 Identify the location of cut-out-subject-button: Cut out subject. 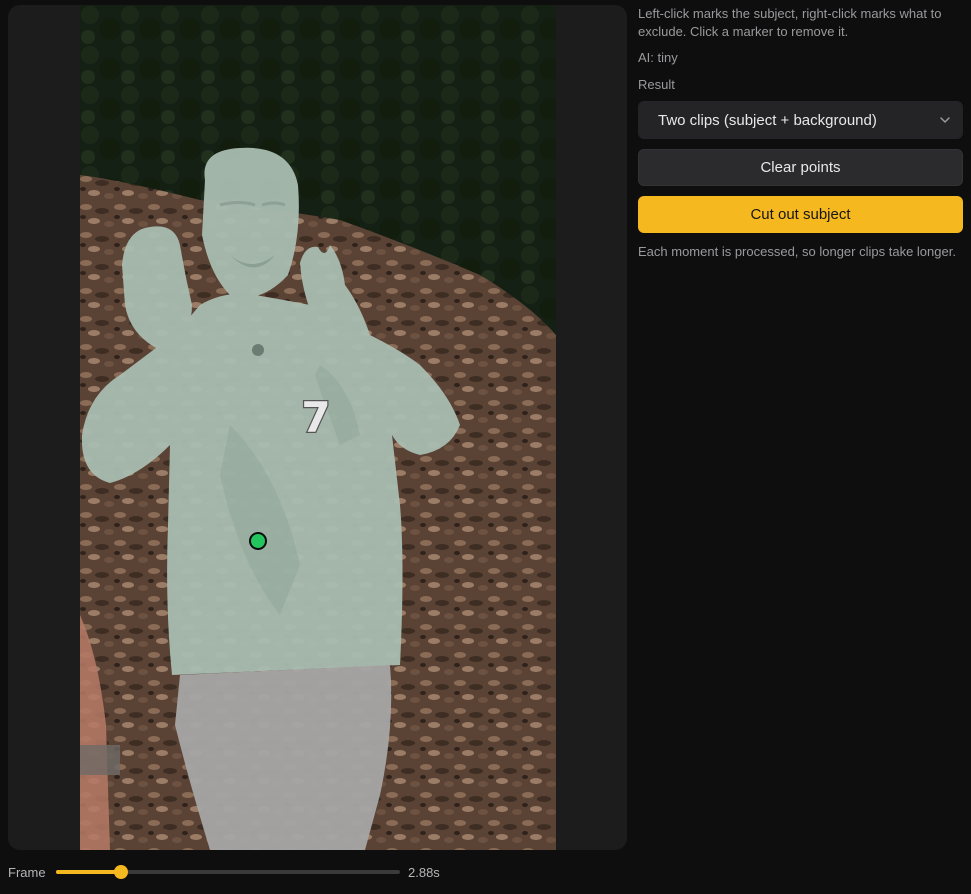
(800, 214).